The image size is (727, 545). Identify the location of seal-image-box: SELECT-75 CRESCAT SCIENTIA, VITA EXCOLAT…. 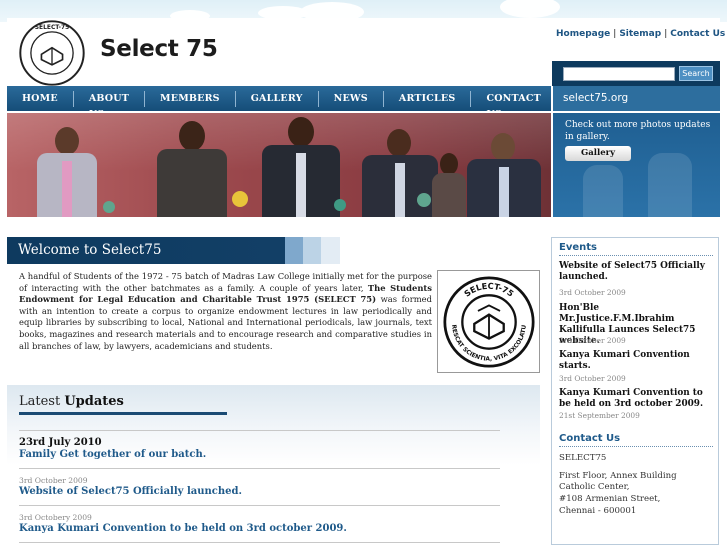
(488, 321).